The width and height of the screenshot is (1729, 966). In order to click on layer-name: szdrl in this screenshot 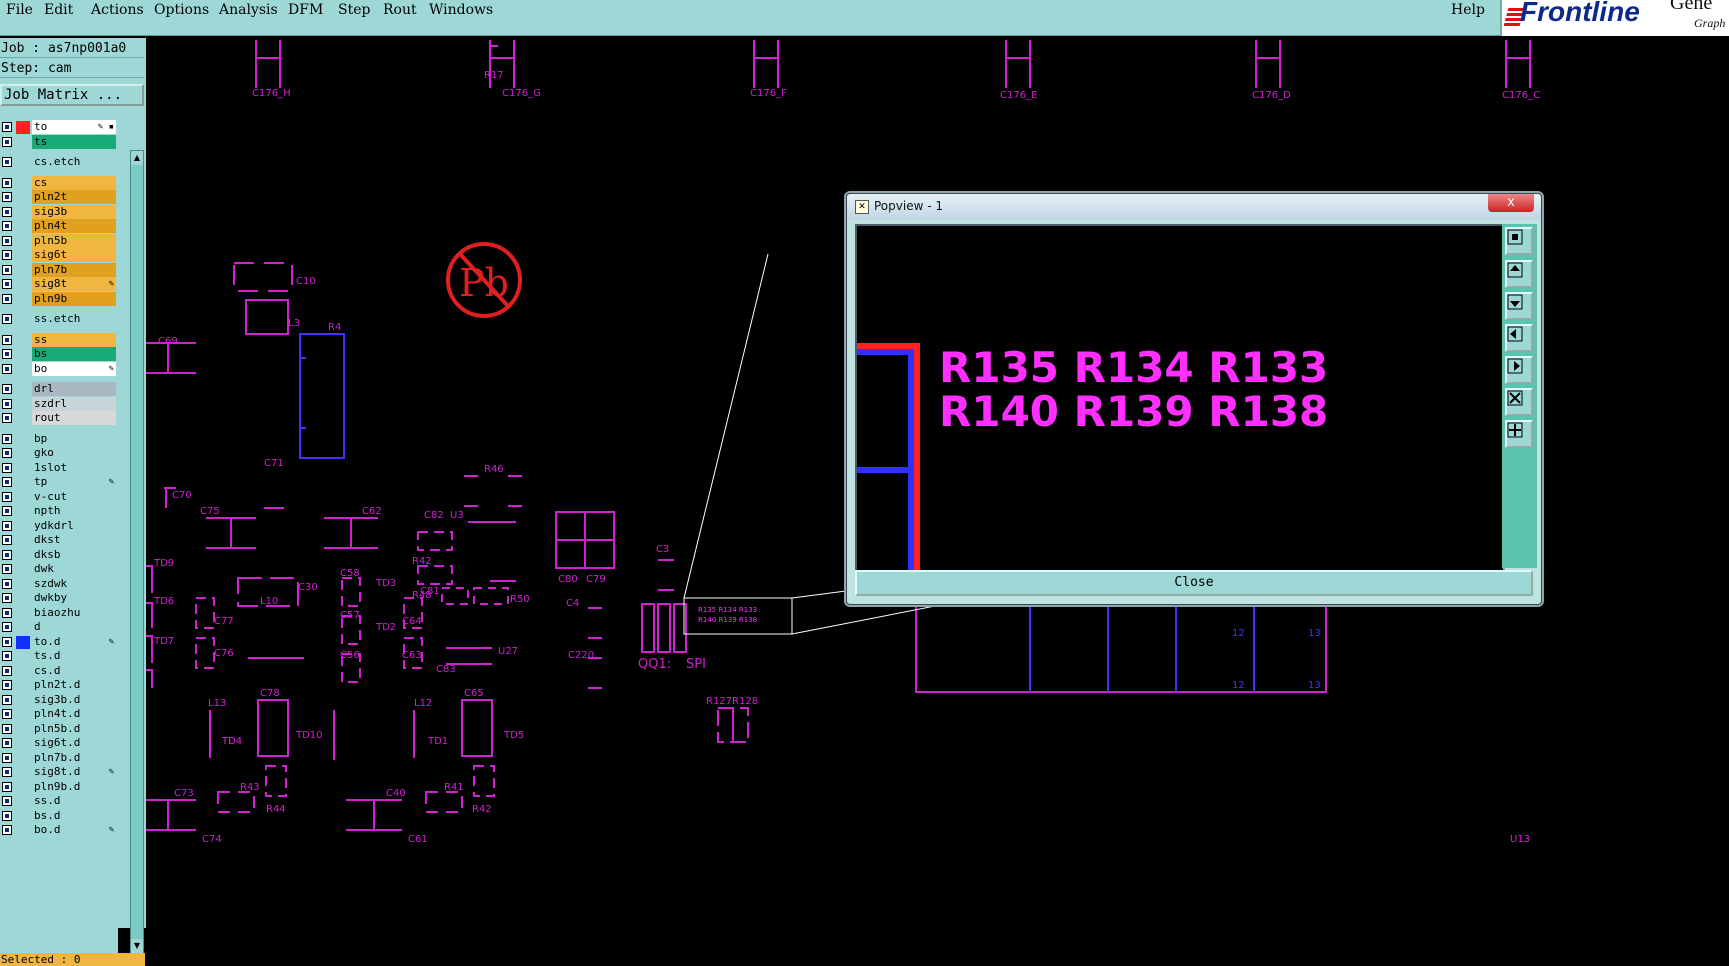, I will do `click(74, 403)`.